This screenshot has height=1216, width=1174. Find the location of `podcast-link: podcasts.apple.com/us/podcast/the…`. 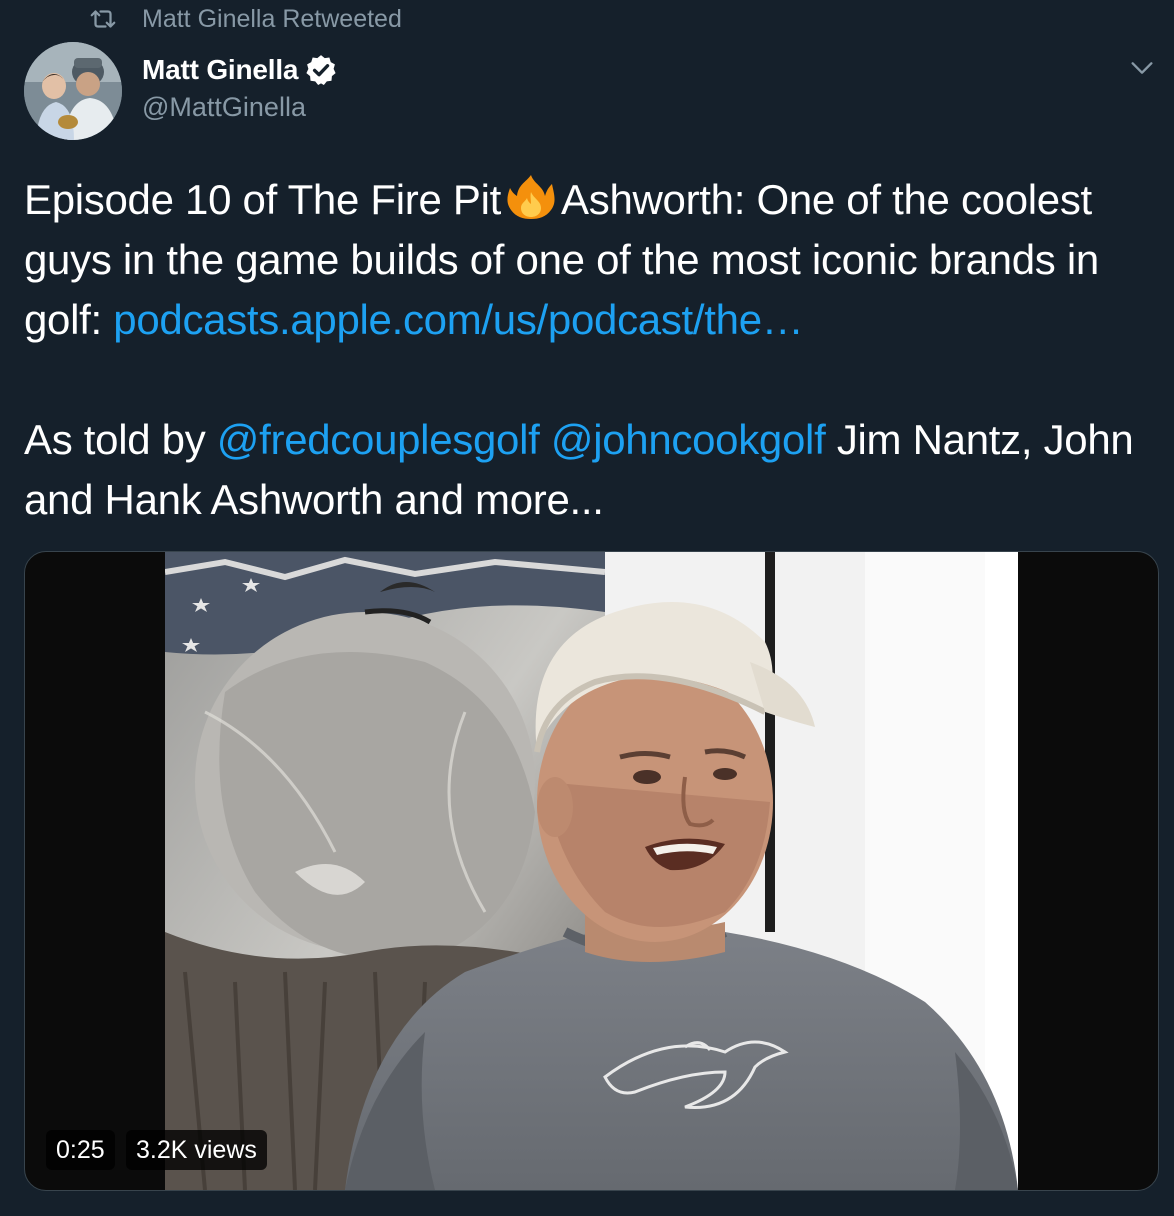

podcast-link: podcasts.apple.com/us/podcast/the… is located at coordinates (458, 319).